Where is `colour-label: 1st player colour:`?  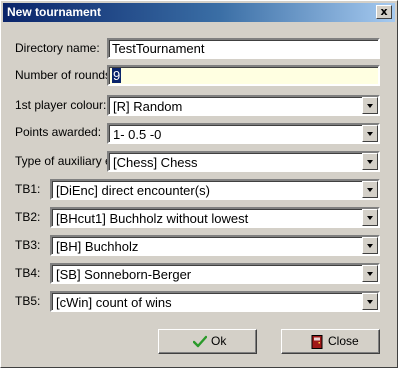
colour-label: 1st player colour: is located at coordinates (61, 105).